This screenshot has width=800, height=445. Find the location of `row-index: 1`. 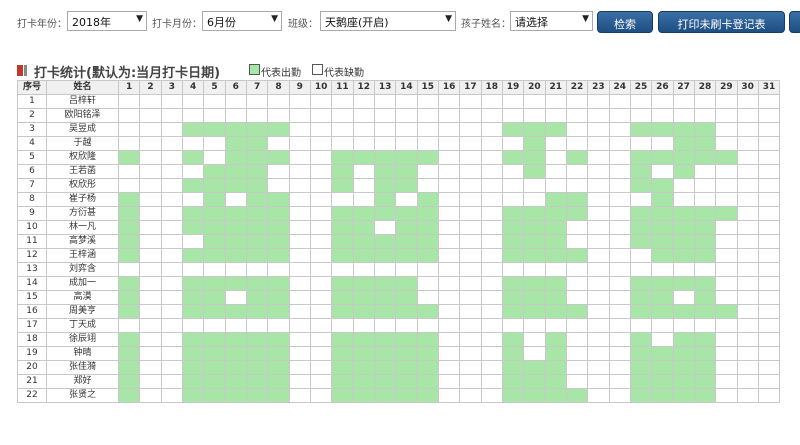

row-index: 1 is located at coordinates (32, 101).